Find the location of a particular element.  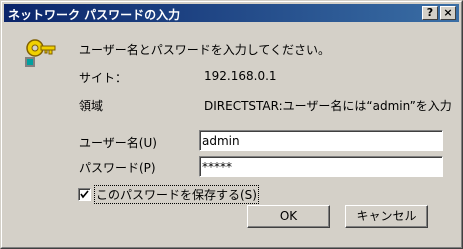

site-value: 192.168.0.1 is located at coordinates (240, 76).